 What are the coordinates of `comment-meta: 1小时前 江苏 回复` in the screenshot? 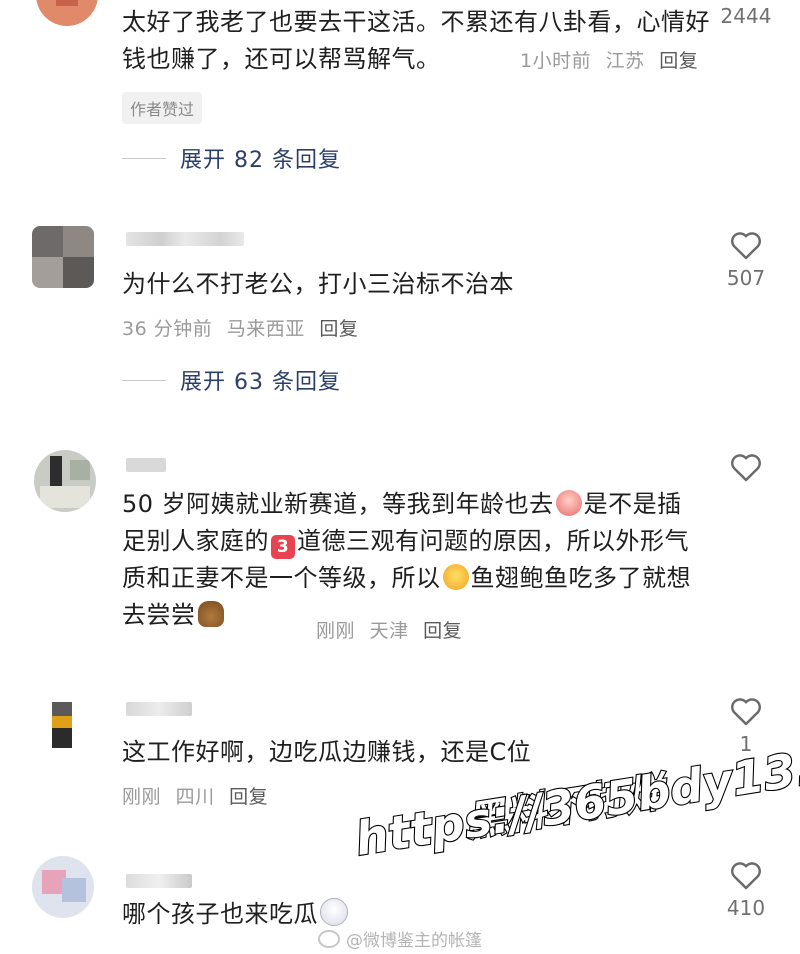 It's located at (613, 59).